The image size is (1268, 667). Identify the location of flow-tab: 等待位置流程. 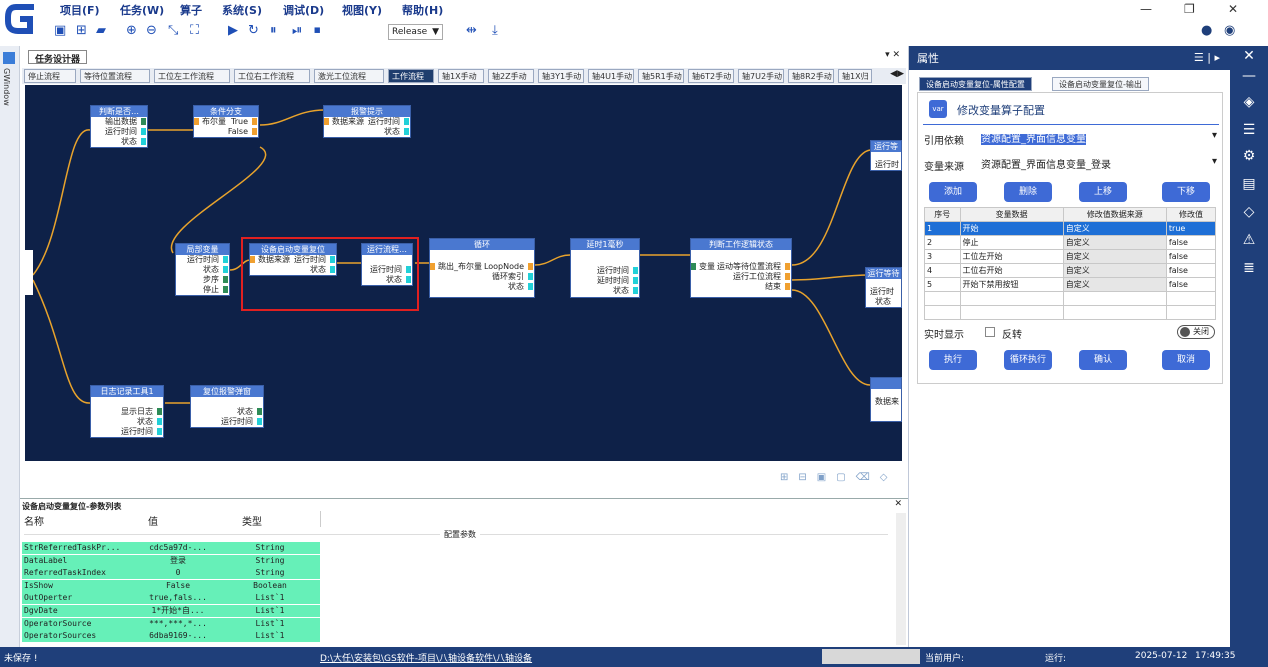
(115, 76).